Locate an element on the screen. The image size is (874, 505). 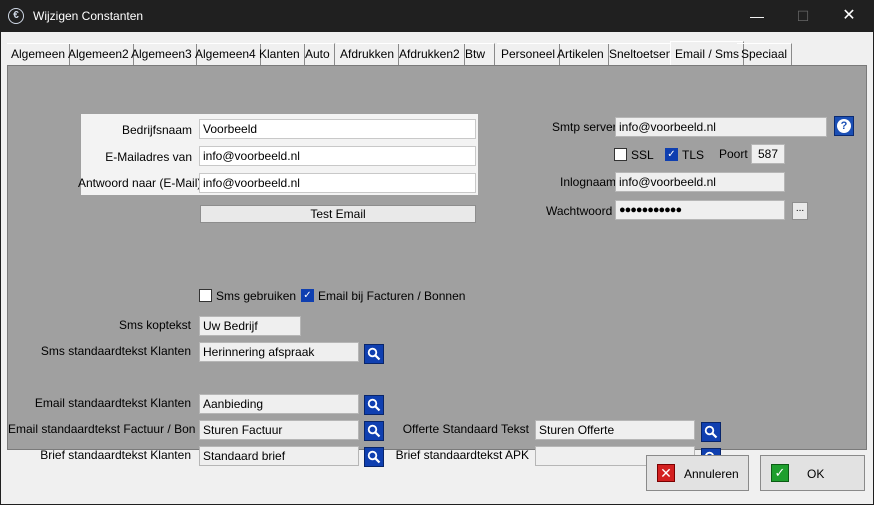
cancel-button: ✕ Annuleren is located at coordinates (697, 473).